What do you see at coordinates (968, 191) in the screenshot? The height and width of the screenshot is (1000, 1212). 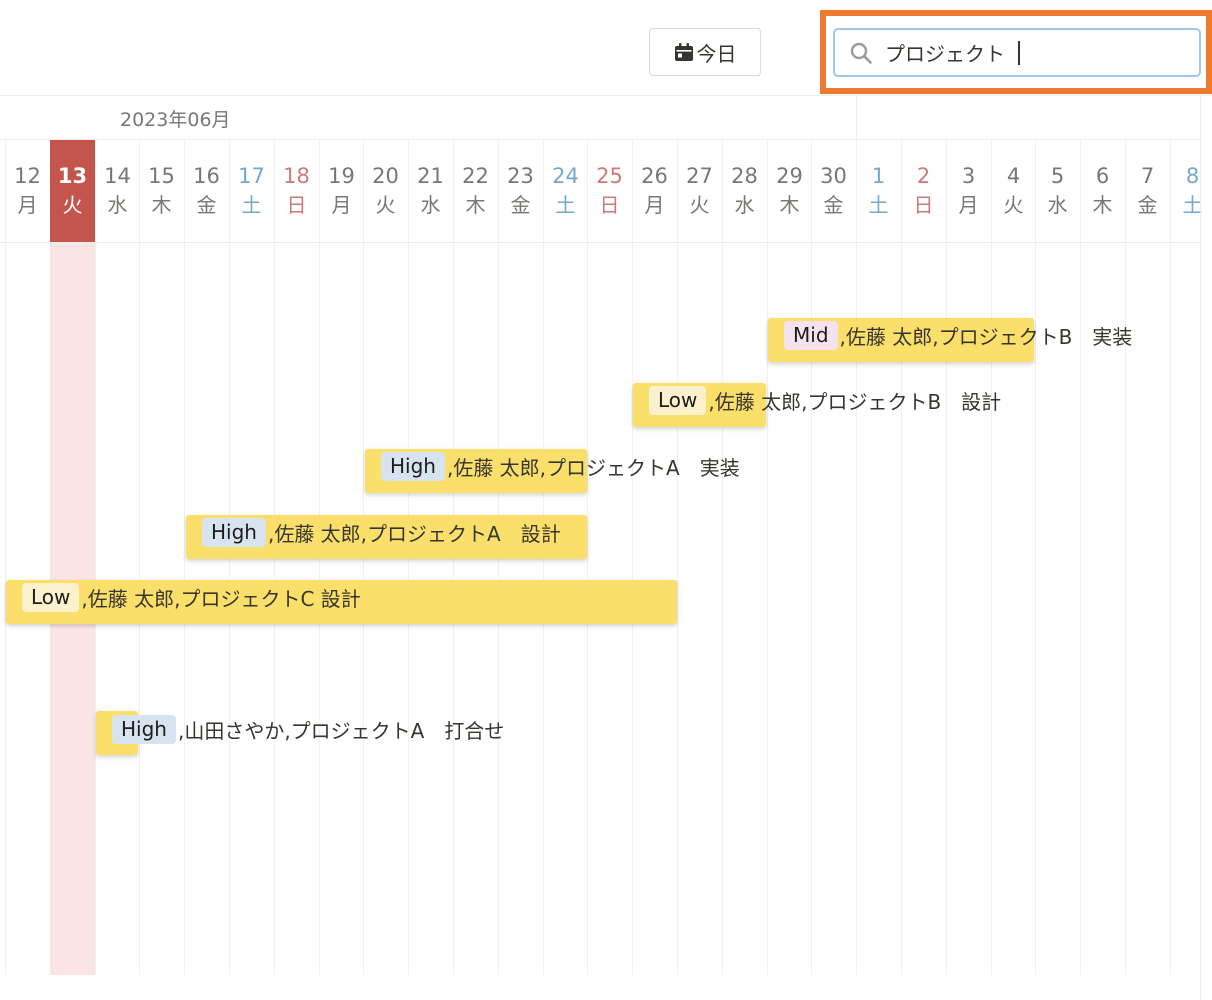 I see `day-header-3: 3月` at bounding box center [968, 191].